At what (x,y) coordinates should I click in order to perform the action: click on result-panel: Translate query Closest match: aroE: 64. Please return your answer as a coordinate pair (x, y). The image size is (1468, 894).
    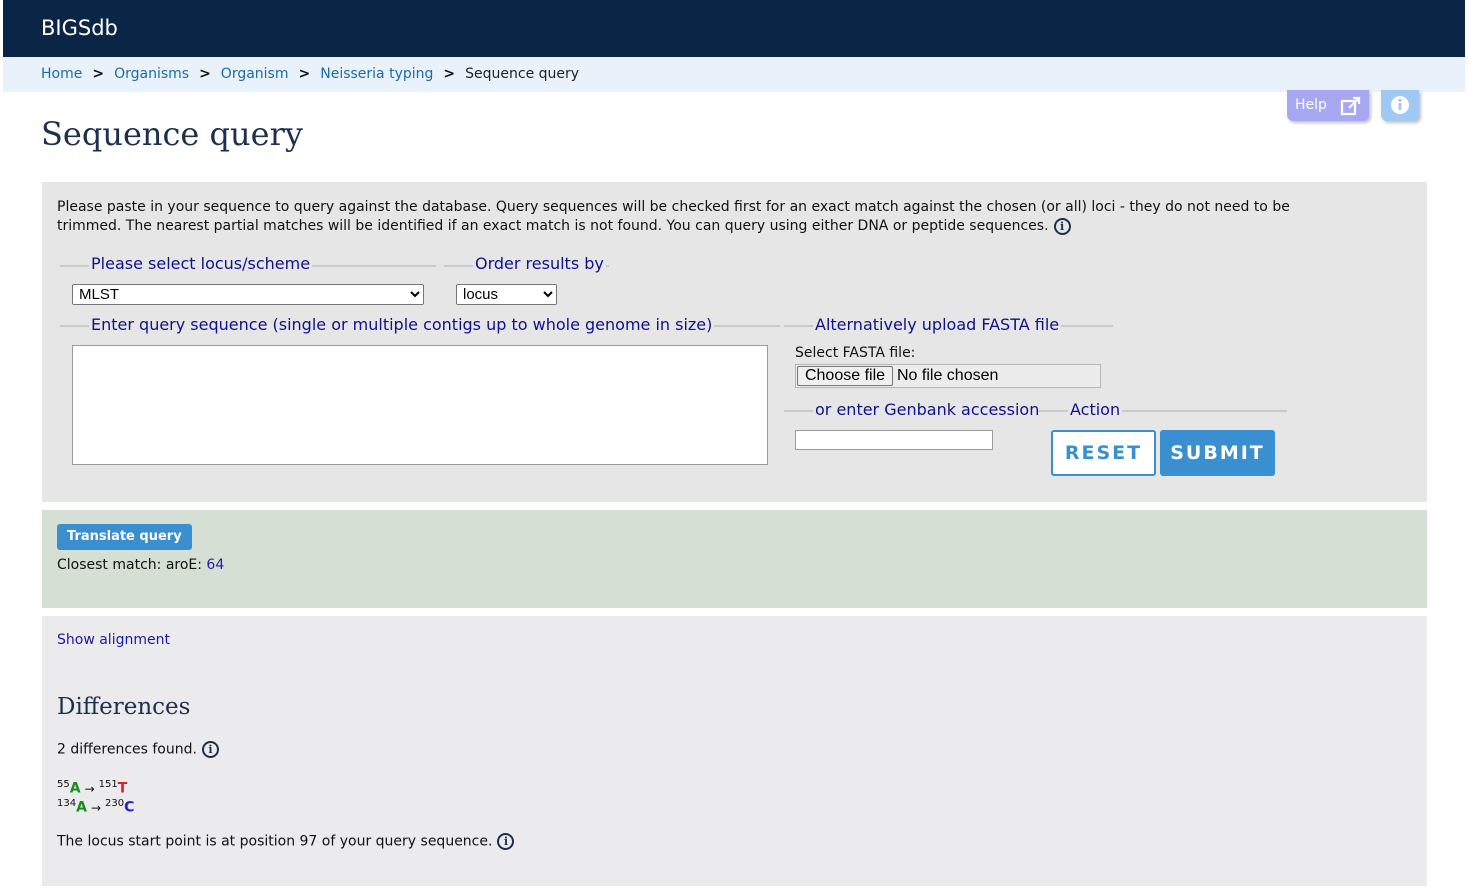
    Looking at the image, I should click on (734, 559).